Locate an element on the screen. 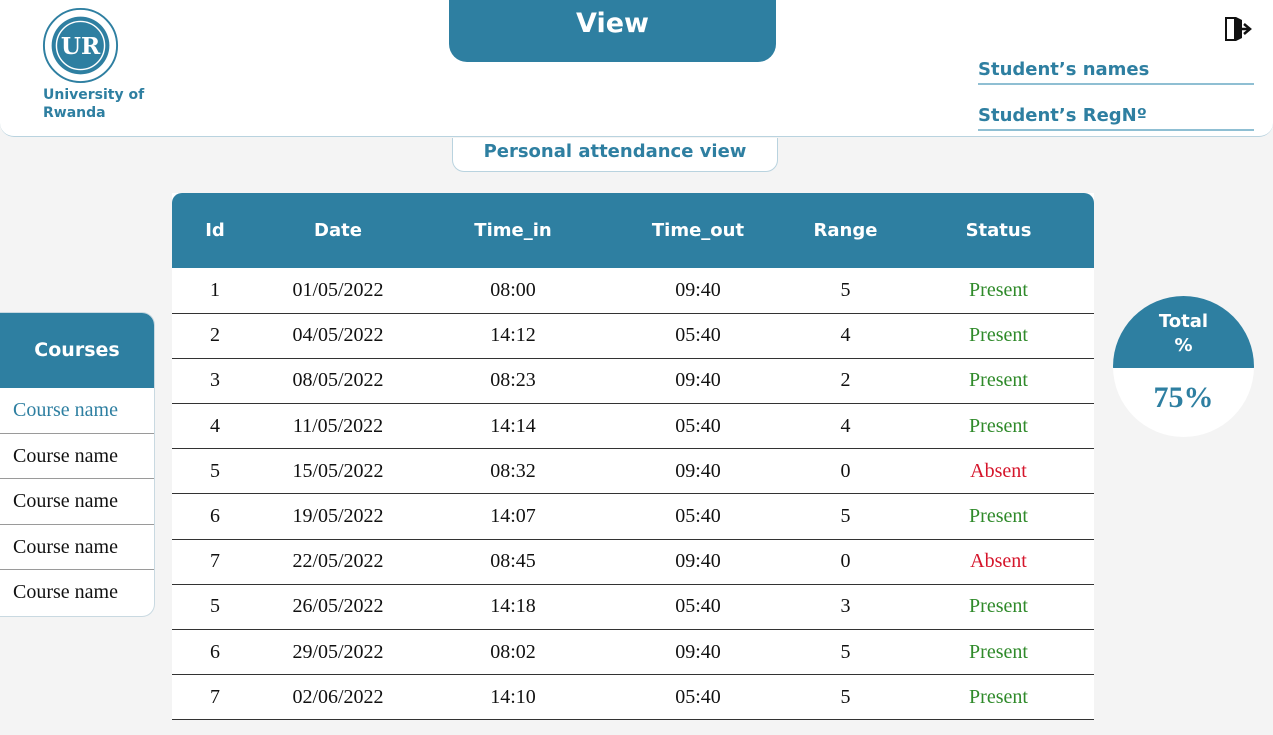  cell-time-in: 08:02 is located at coordinates (513, 651).